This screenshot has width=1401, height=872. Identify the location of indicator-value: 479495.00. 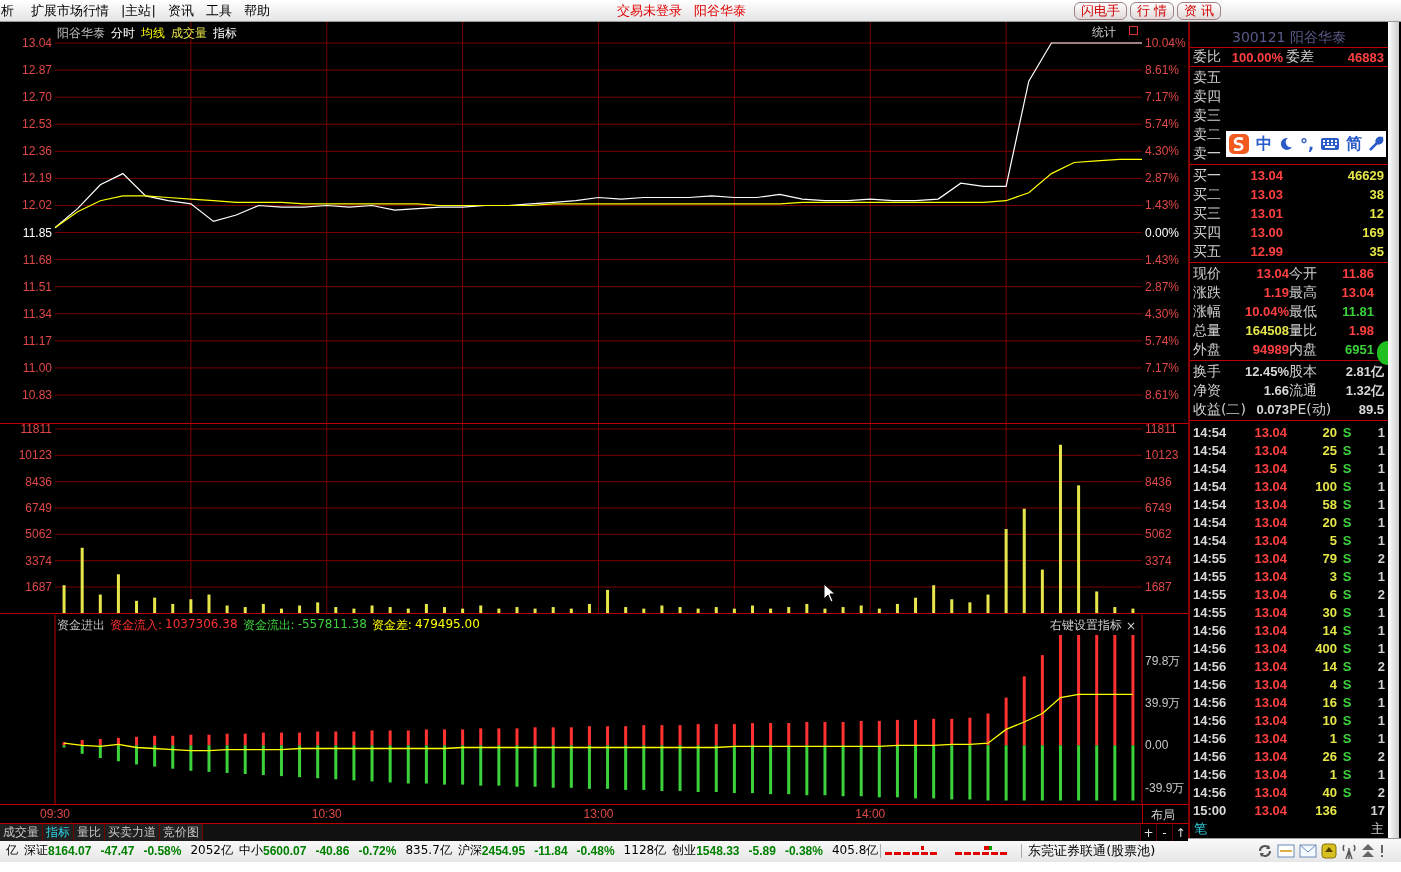
(447, 625).